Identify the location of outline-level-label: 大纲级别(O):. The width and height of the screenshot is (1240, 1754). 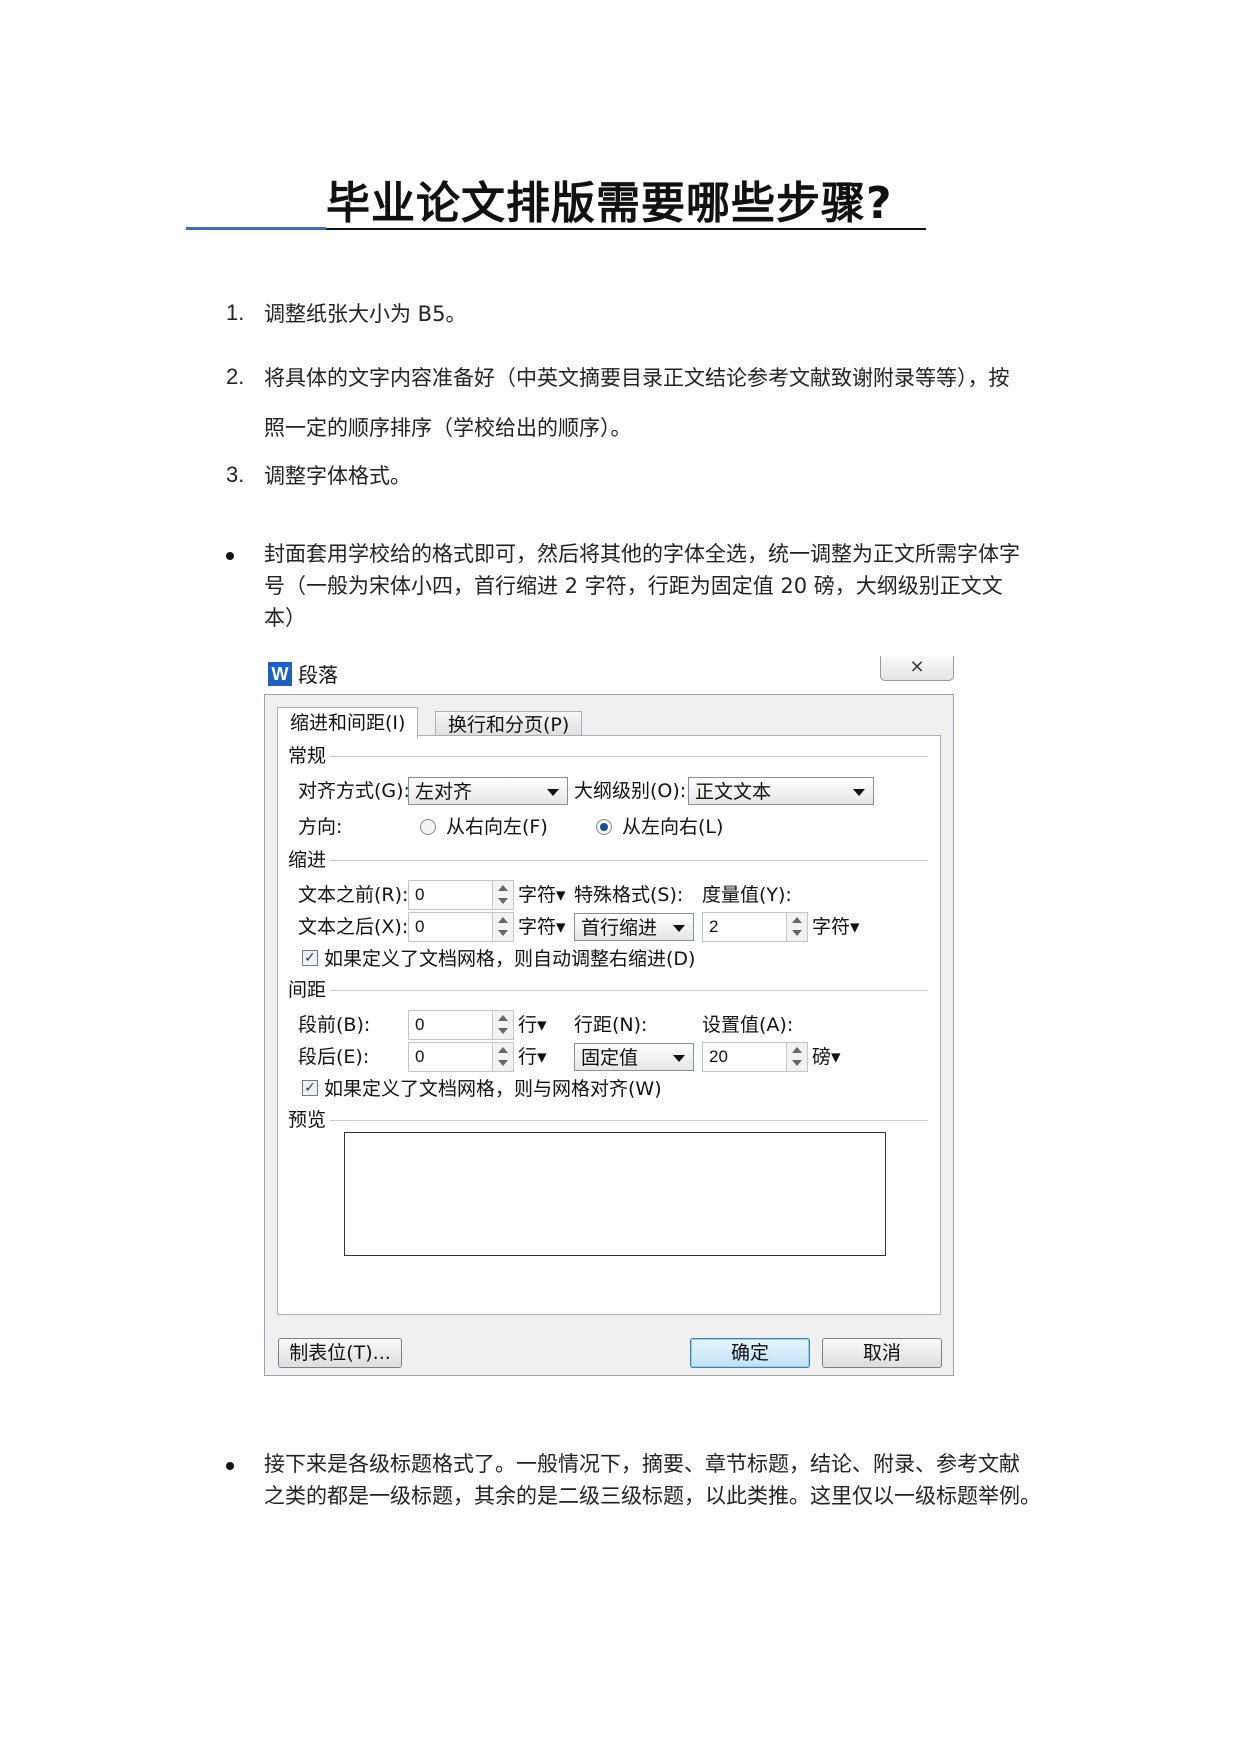
(630, 791).